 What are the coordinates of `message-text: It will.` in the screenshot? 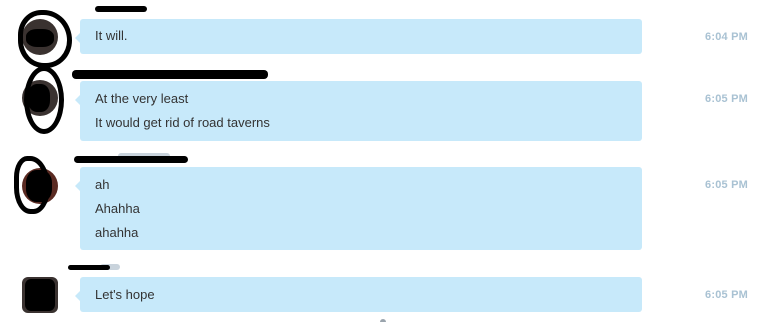 It's located at (111, 35).